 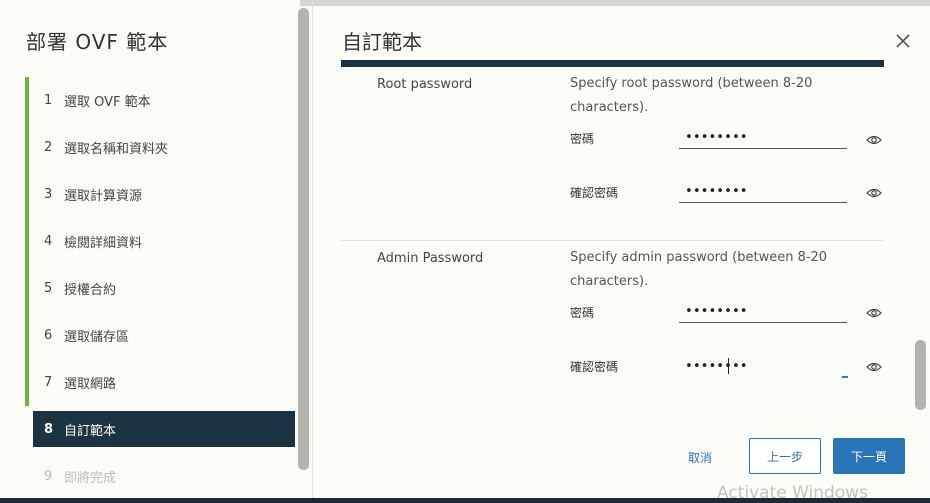 What do you see at coordinates (903, 41) in the screenshot?
I see `close-icon` at bounding box center [903, 41].